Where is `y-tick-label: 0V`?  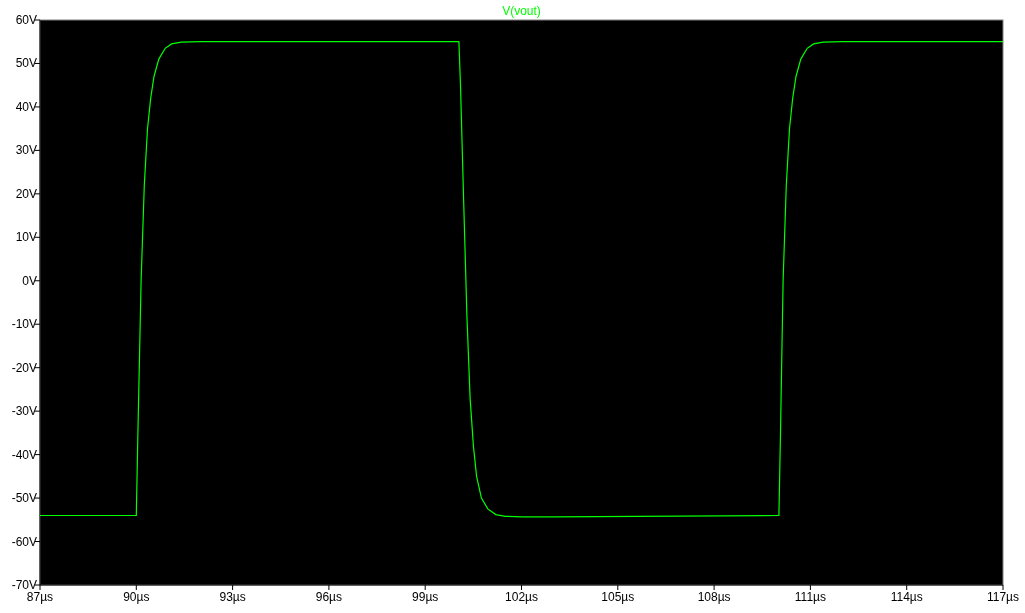 y-tick-label: 0V is located at coordinates (29, 280).